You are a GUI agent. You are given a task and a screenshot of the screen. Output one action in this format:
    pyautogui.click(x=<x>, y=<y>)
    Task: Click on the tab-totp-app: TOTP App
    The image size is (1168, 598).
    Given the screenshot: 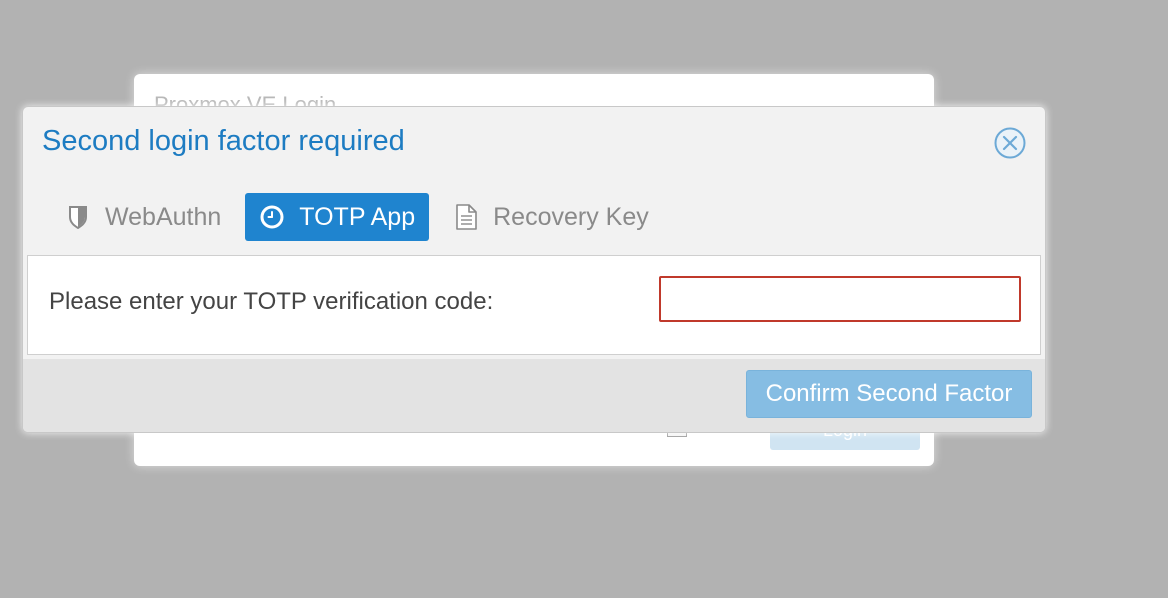 What is the action you would take?
    pyautogui.click(x=337, y=217)
    